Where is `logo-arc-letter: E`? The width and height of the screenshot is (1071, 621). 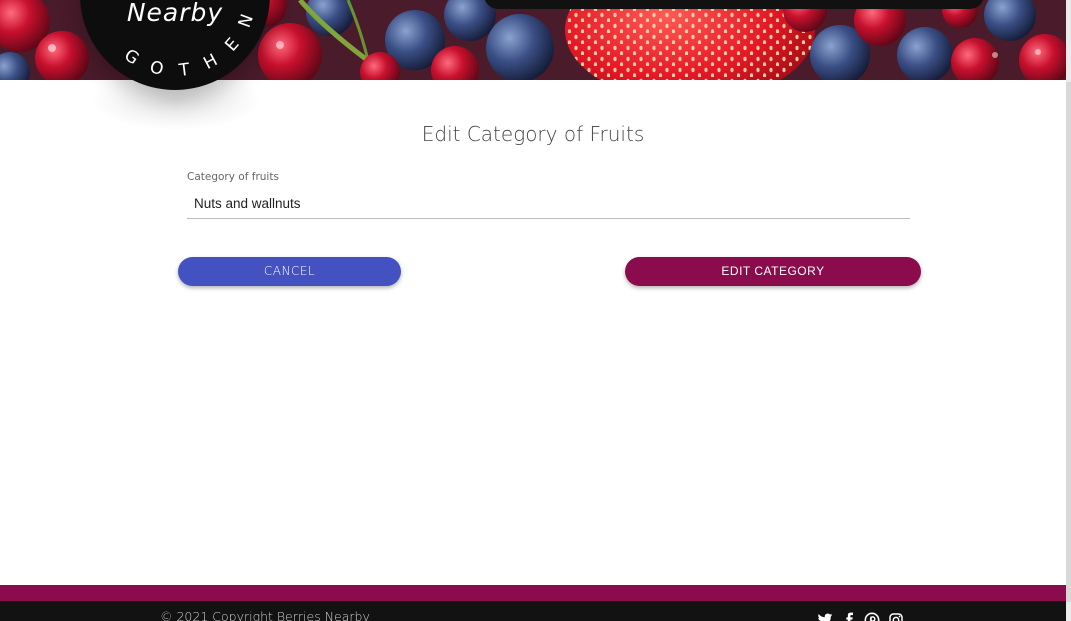 logo-arc-letter: E is located at coordinates (232, 44).